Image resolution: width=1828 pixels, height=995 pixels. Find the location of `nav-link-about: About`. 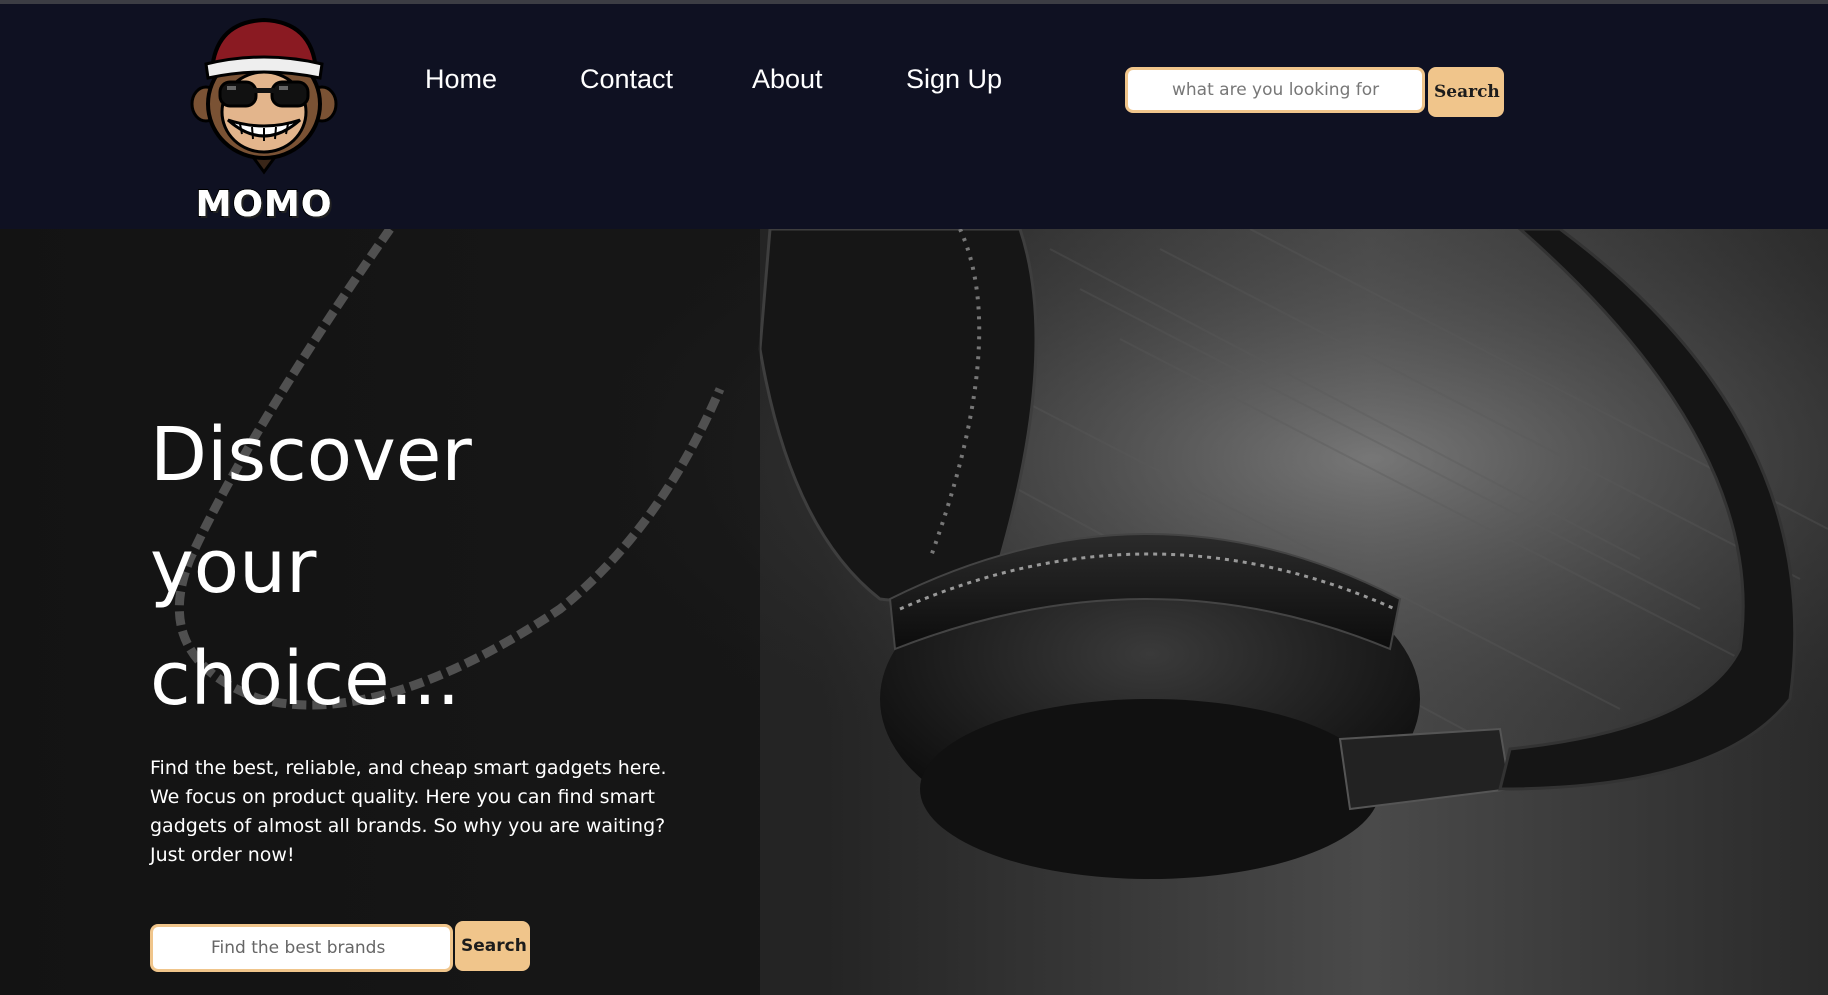

nav-link-about: About is located at coordinates (787, 79).